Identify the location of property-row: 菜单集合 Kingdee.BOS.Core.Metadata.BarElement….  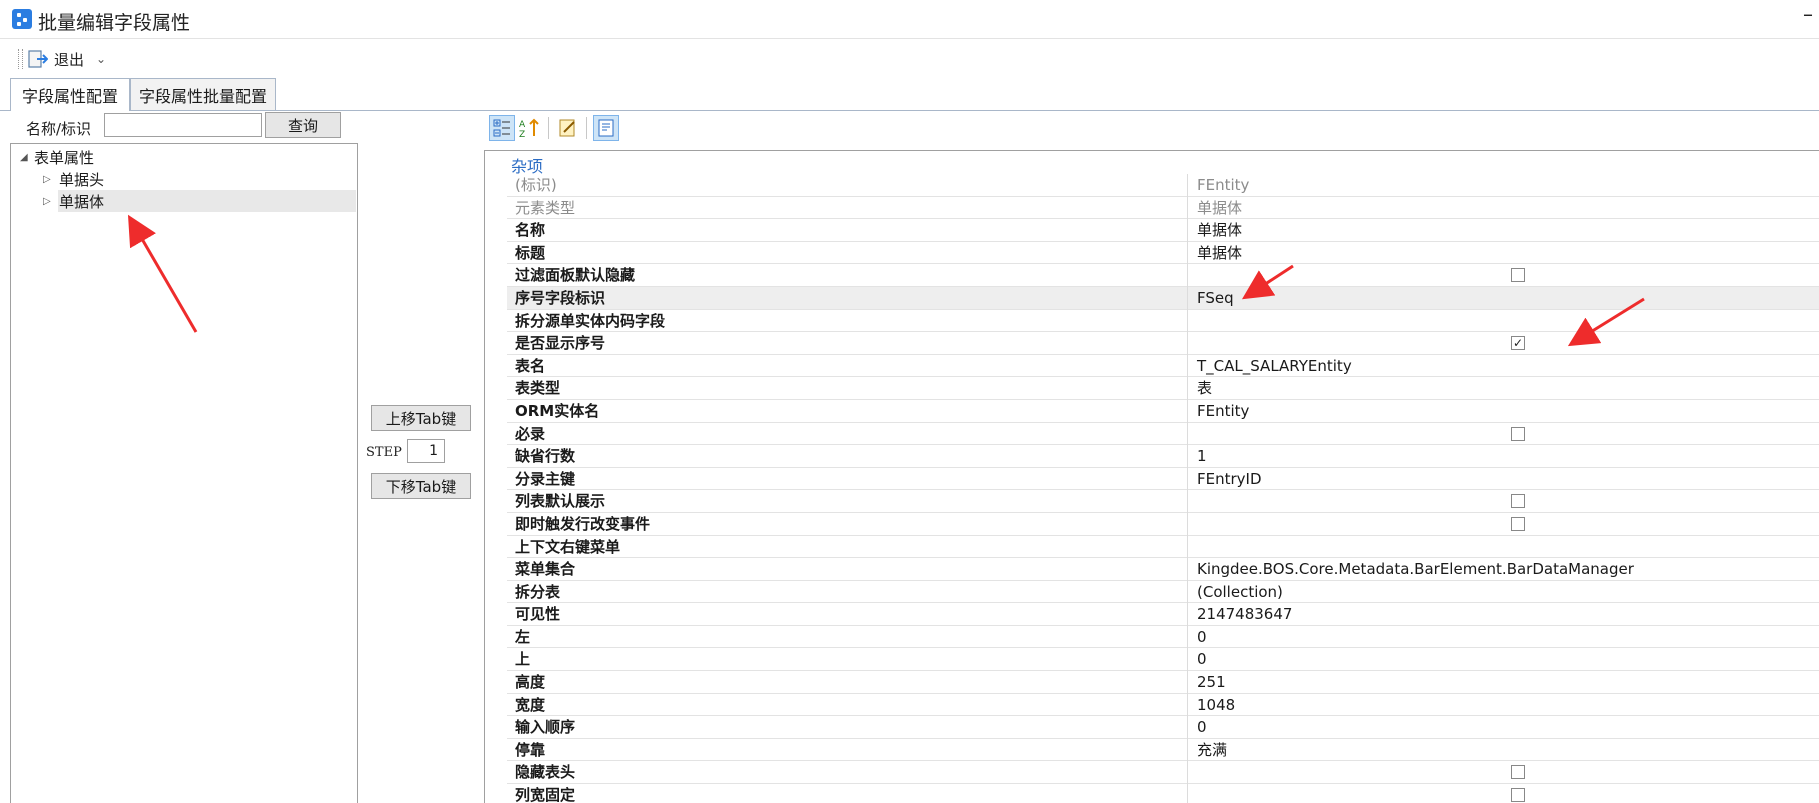
(1163, 569).